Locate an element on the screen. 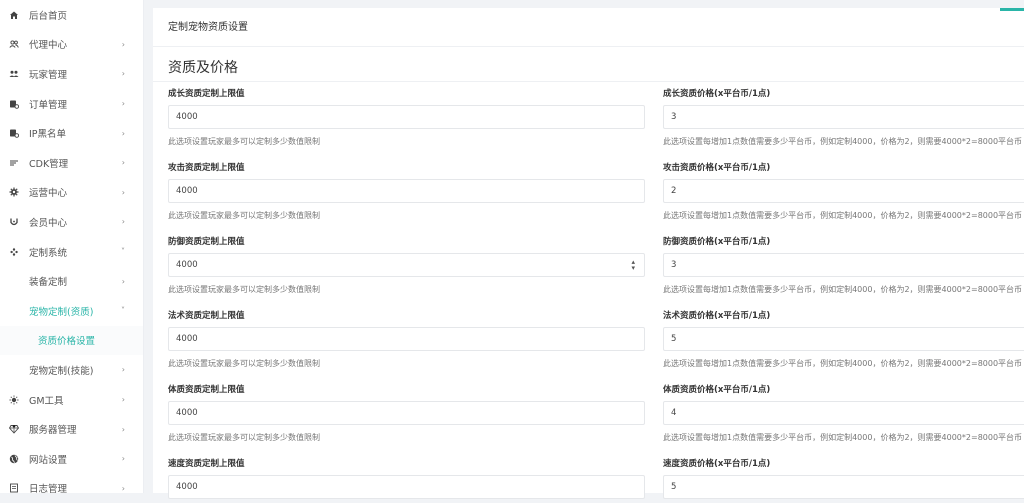 This screenshot has height=503, width=1024. sidebar-item-pet-custom-aptitude: 宠物定制(资质) ˅ is located at coordinates (71, 311).